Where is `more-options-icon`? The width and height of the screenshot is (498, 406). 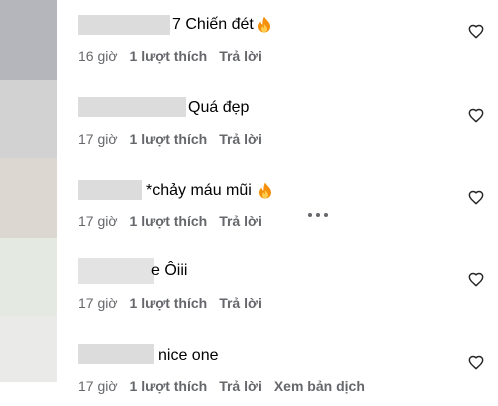 more-options-icon is located at coordinates (319, 215).